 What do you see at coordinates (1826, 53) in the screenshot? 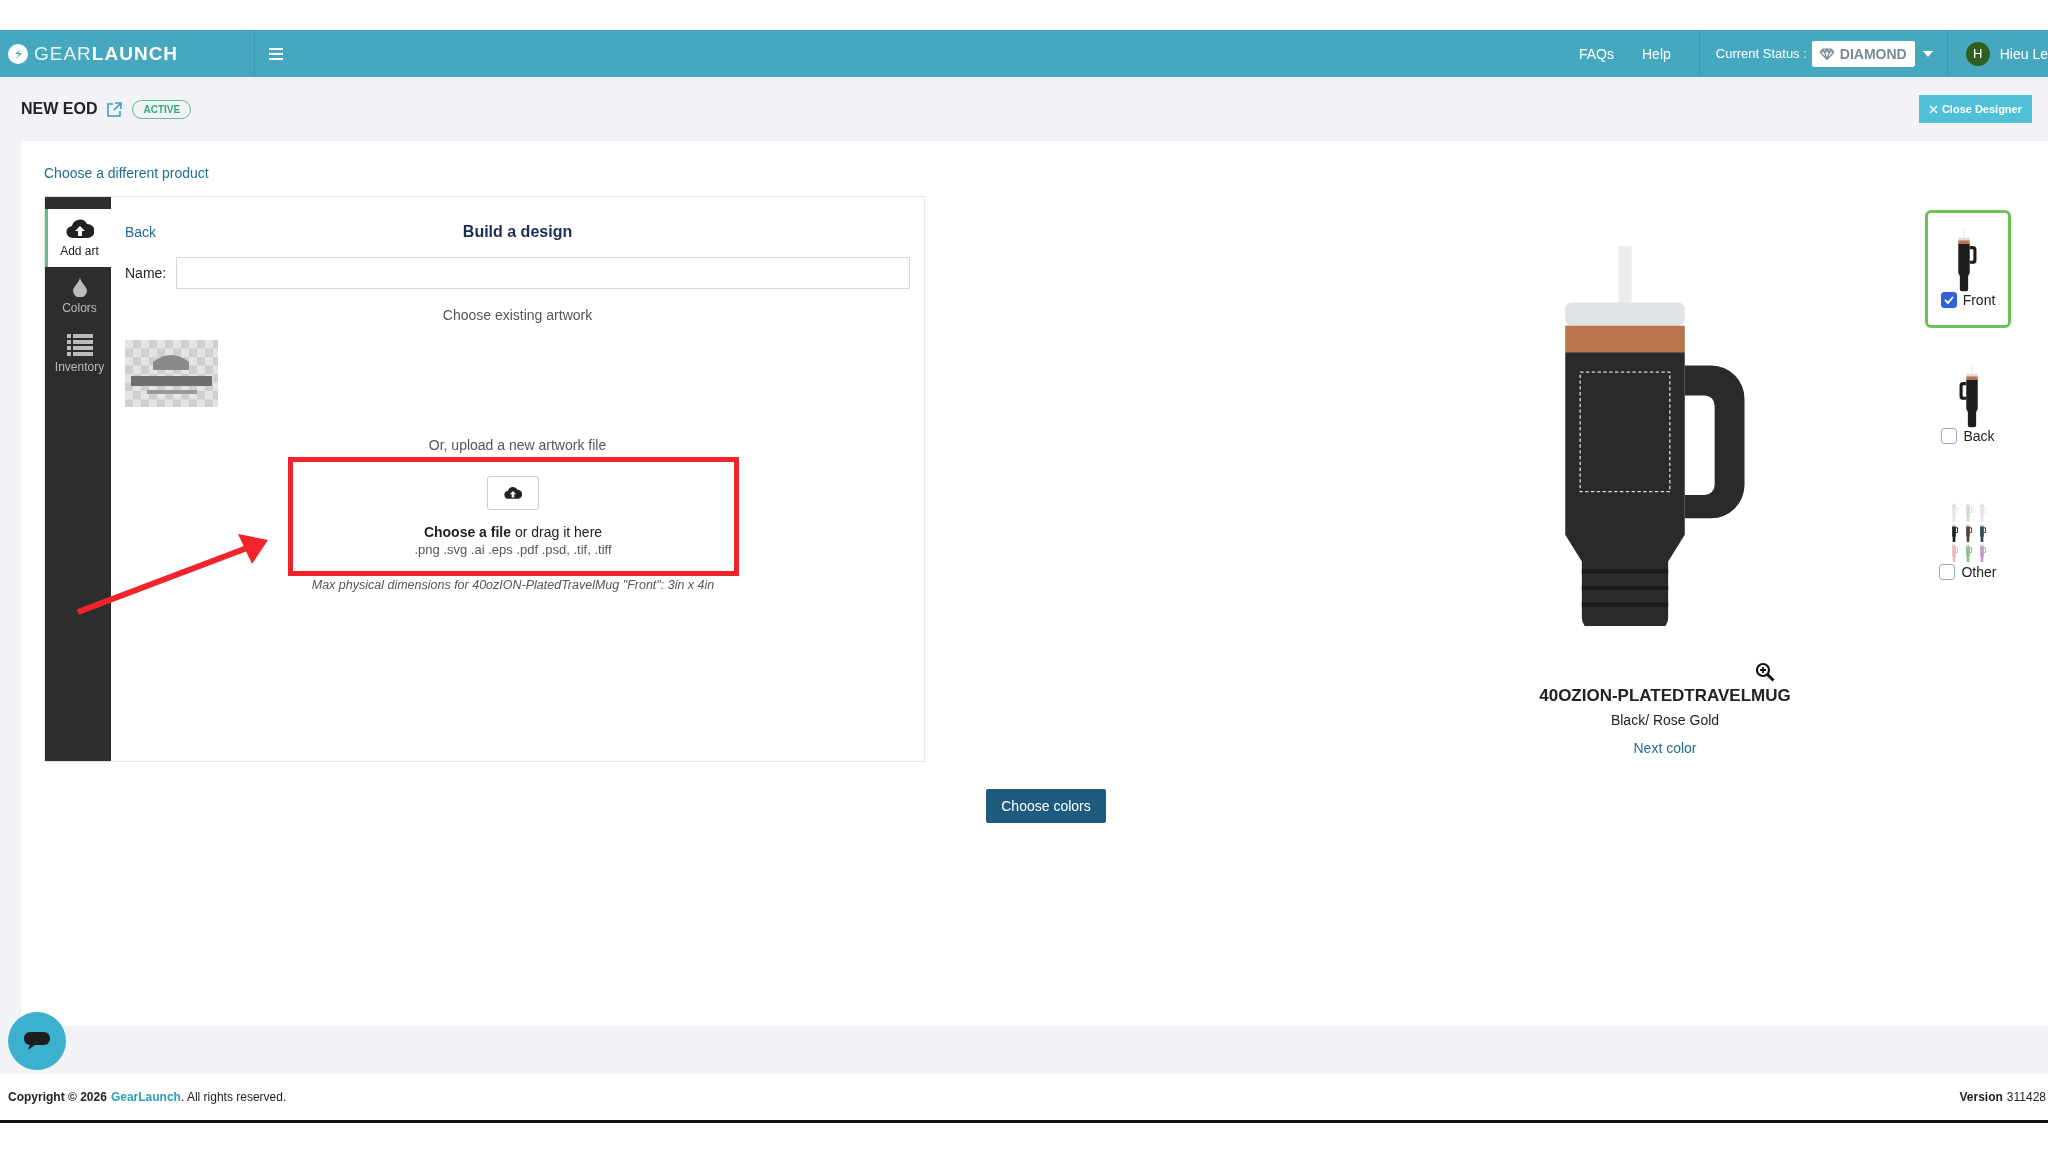
I see `diamond-icon` at bounding box center [1826, 53].